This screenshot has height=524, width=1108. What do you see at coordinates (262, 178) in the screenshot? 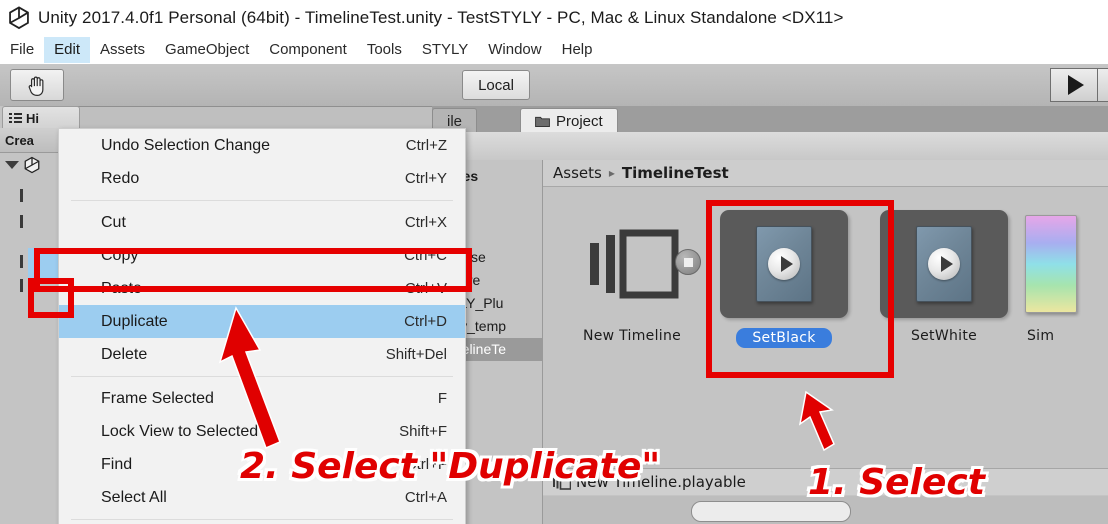
I see `menu-item-redo: Redo Ctrl+Y` at bounding box center [262, 178].